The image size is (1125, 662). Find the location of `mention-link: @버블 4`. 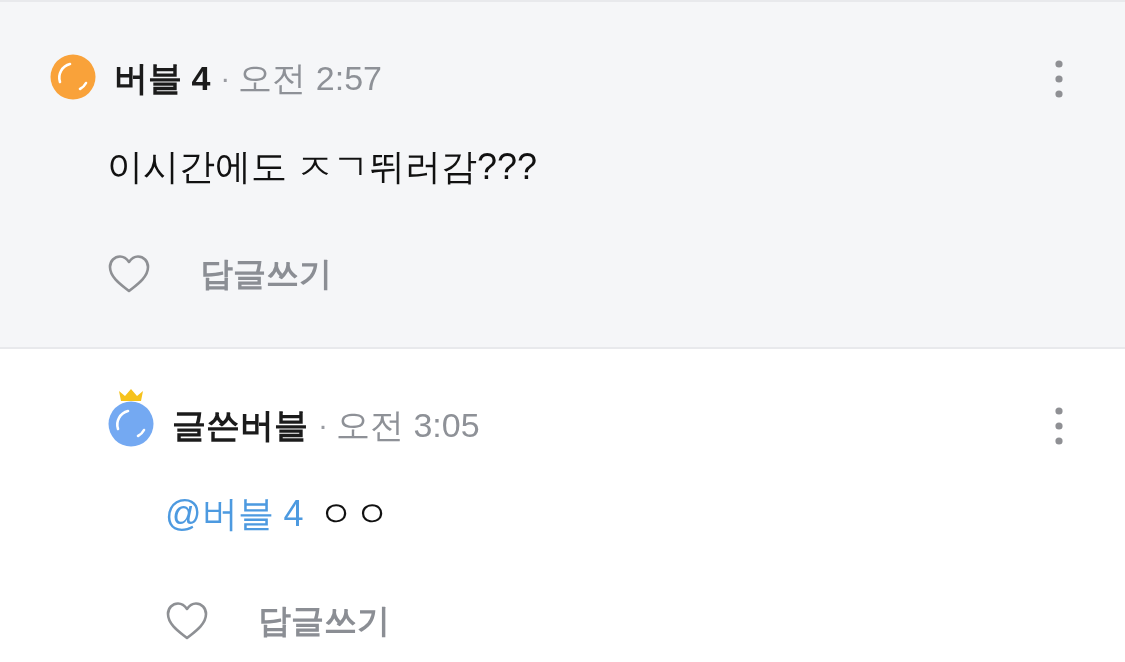

mention-link: @버블 4 is located at coordinates (234, 513).